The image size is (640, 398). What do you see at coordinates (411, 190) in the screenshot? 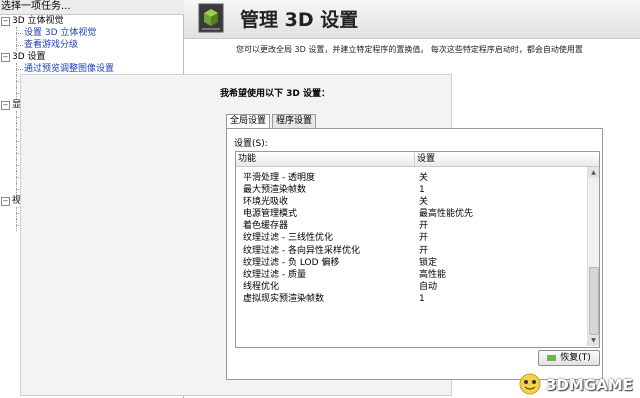
I see `setting-row: 最大预渲染帧数 1` at bounding box center [411, 190].